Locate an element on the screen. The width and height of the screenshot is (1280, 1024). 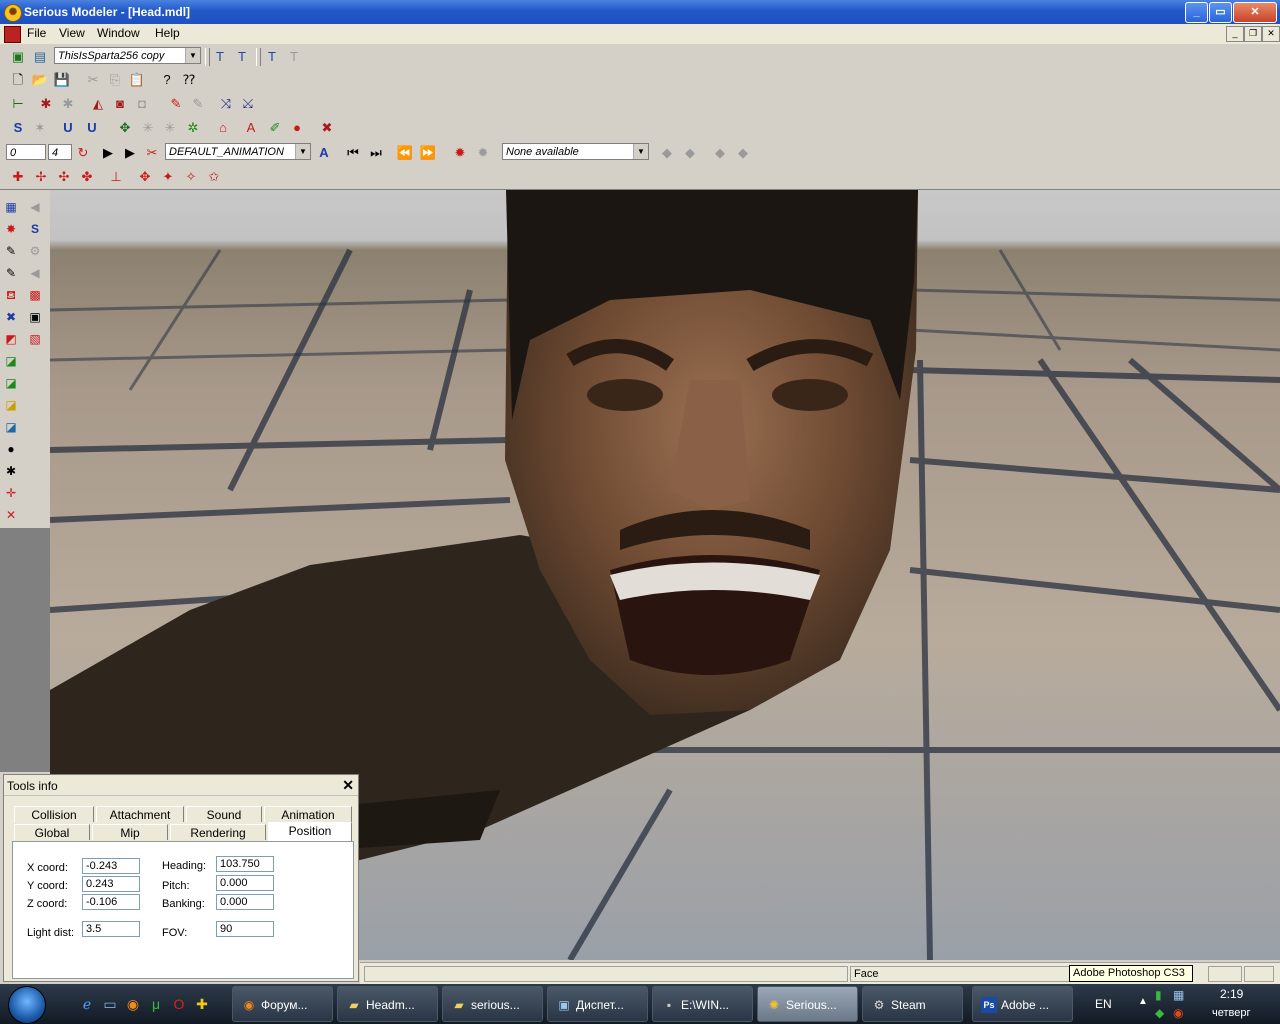
close-button: ✕ is located at coordinates (1255, 12).